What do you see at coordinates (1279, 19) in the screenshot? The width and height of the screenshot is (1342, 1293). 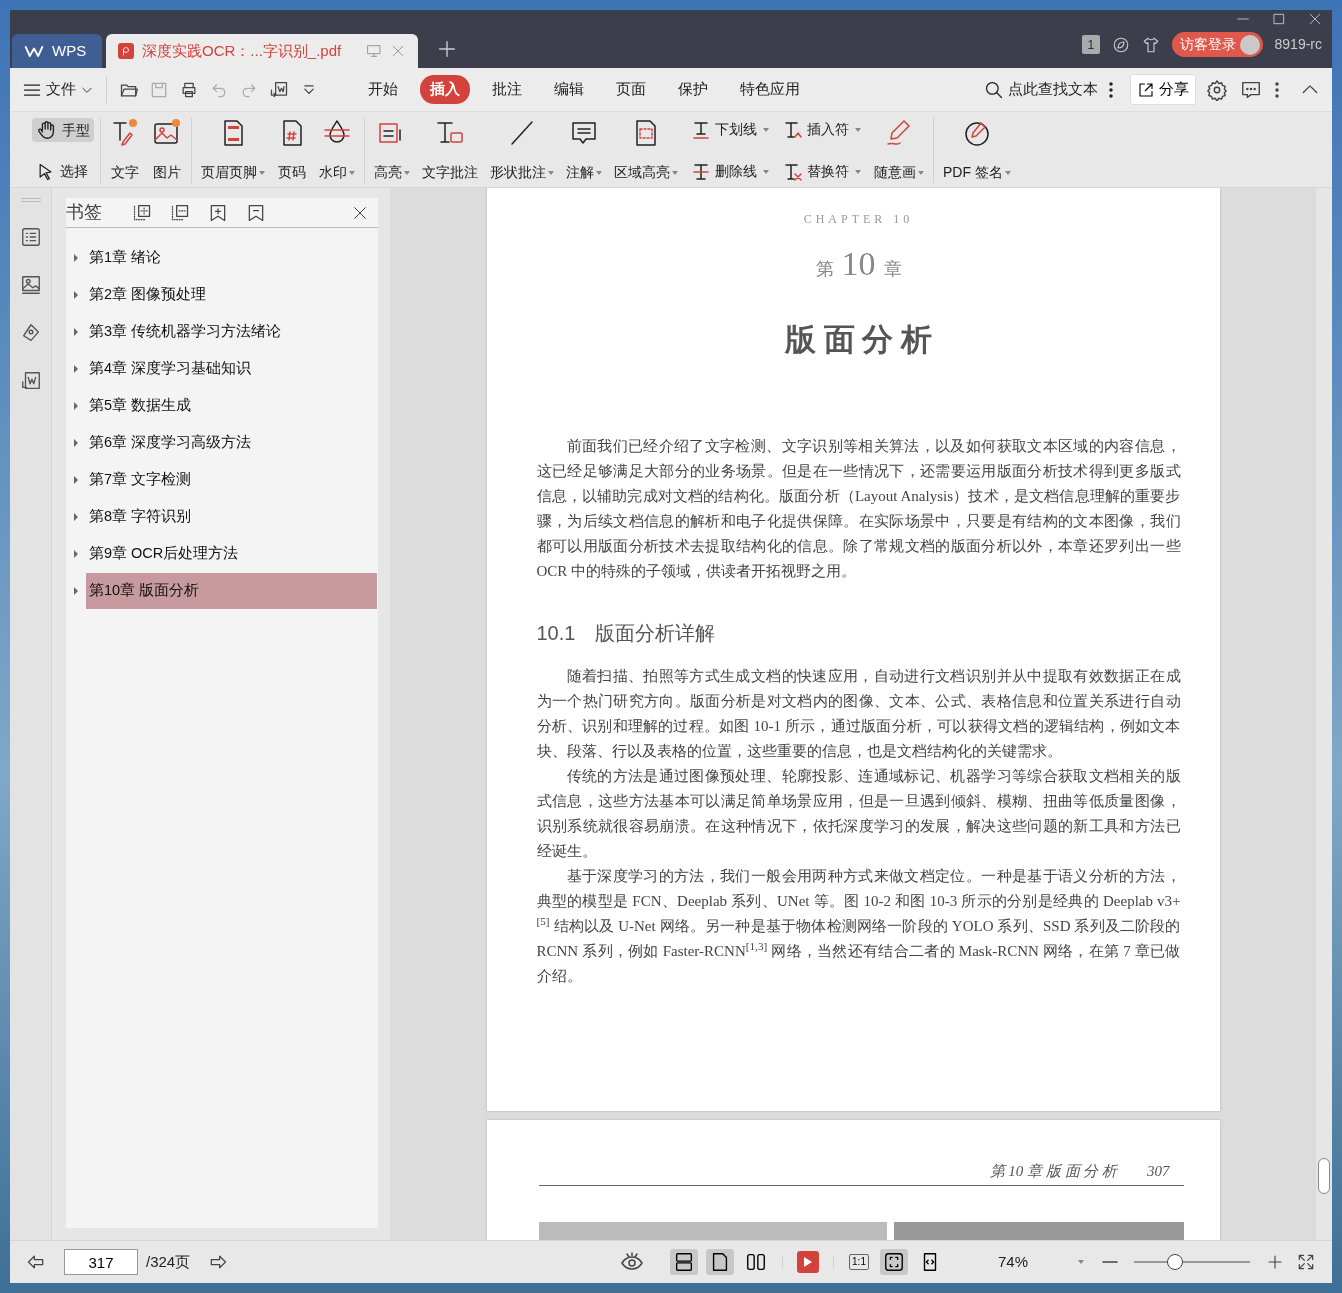 I see `maximize-icon` at bounding box center [1279, 19].